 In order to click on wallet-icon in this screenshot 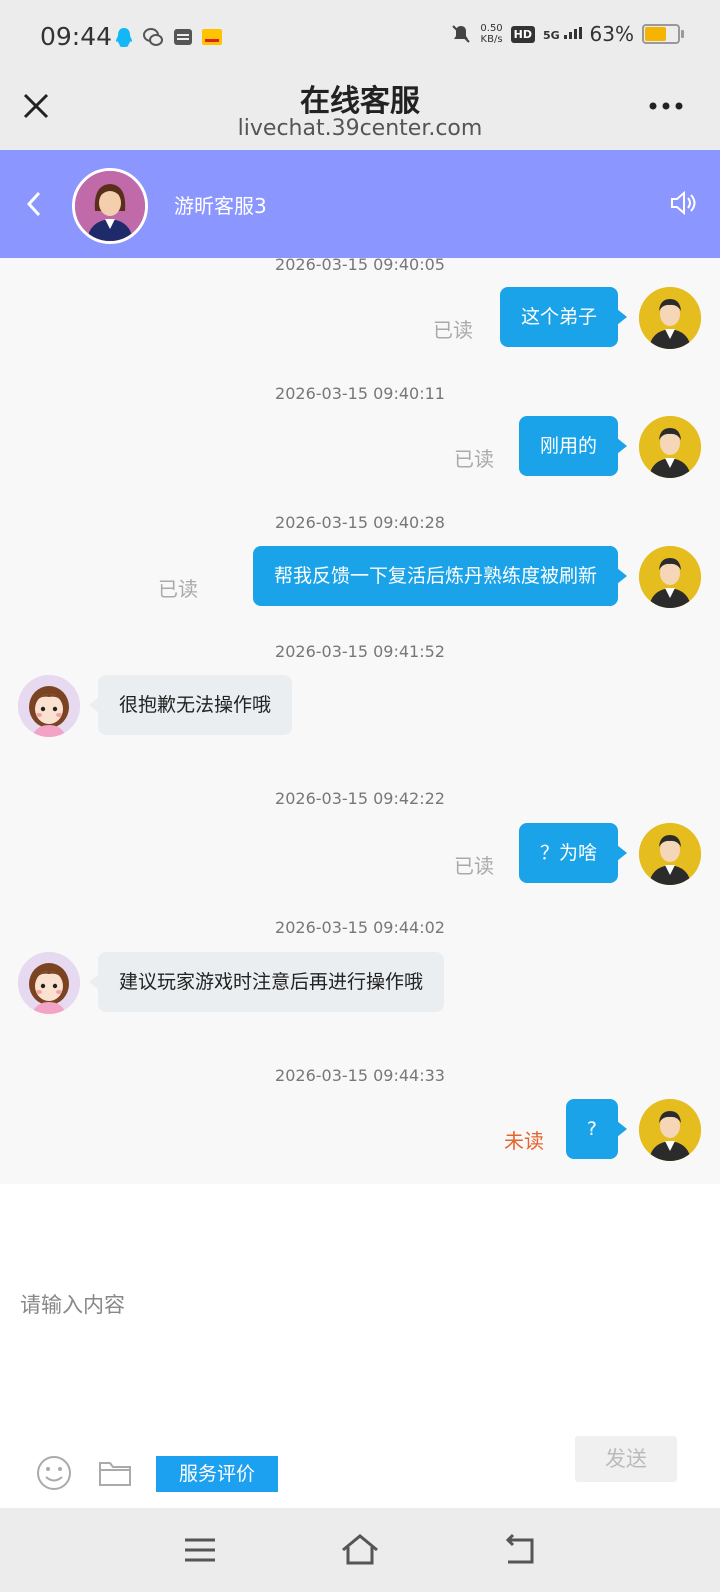, I will do `click(183, 37)`.